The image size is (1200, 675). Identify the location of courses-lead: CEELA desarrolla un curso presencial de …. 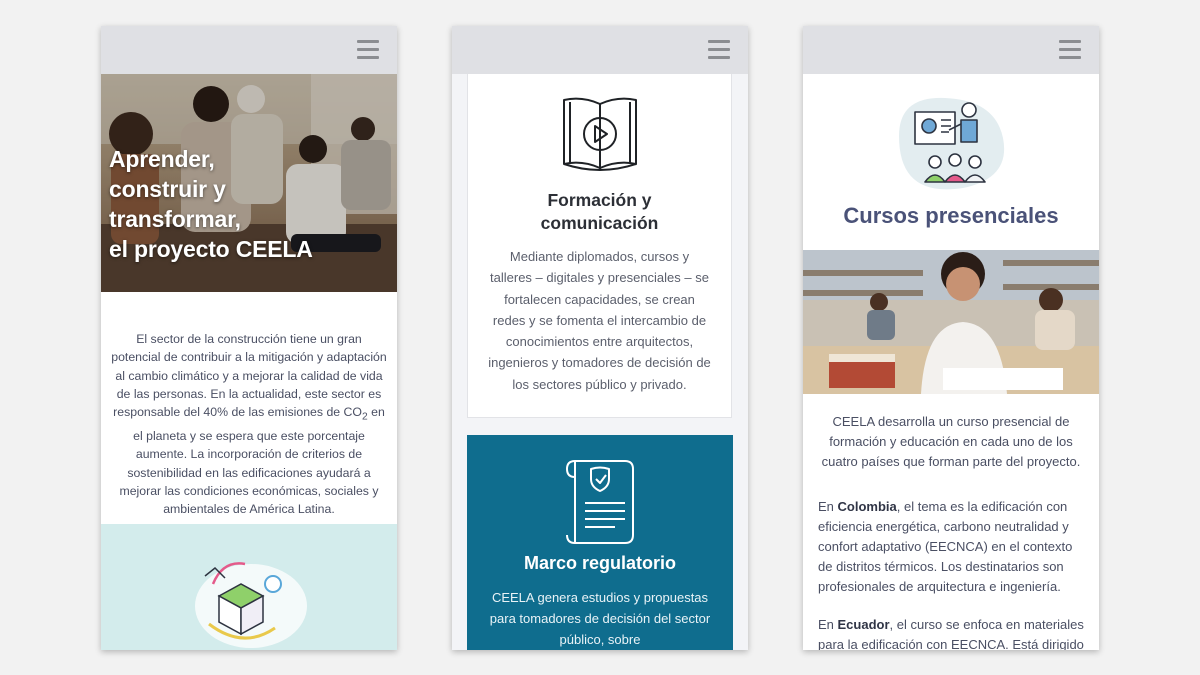
(951, 441).